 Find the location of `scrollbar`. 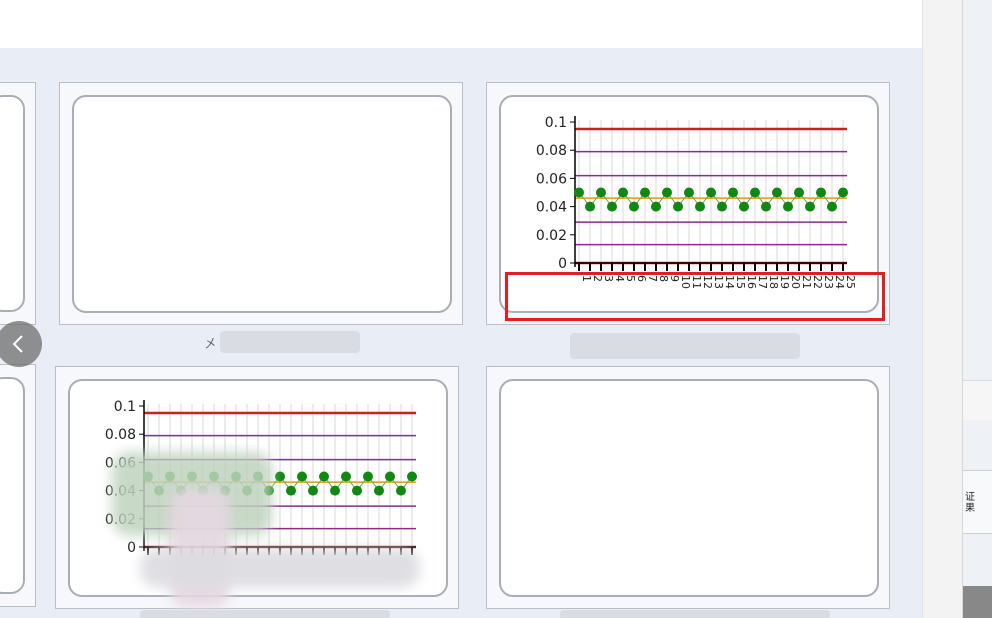

scrollbar is located at coordinates (942, 309).